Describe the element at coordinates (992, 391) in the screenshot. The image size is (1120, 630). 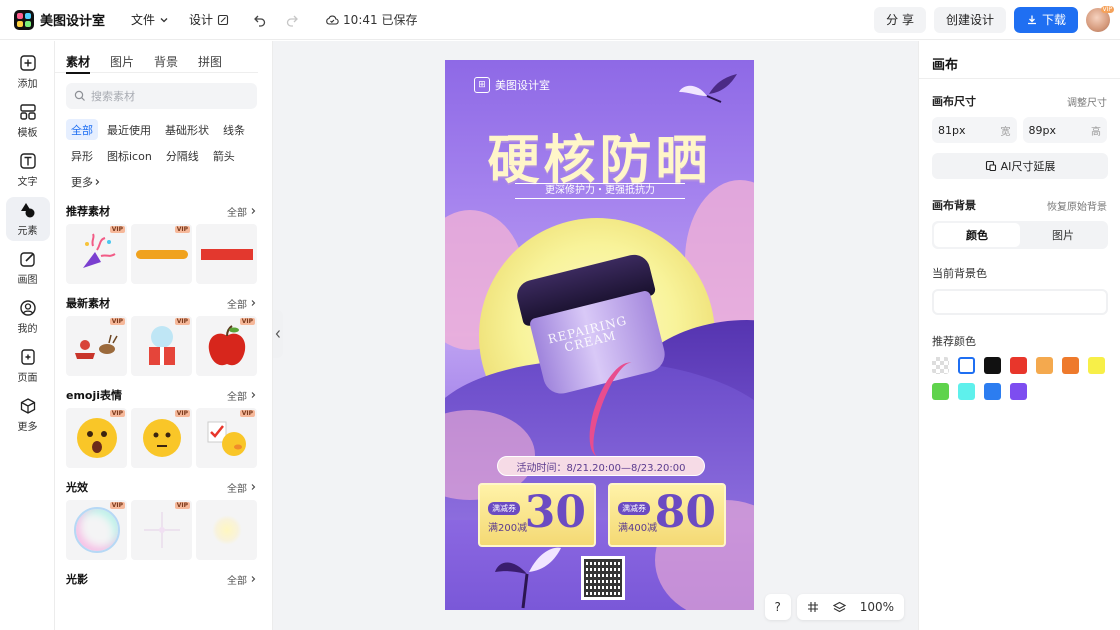
I see `swatch-blue` at that location.